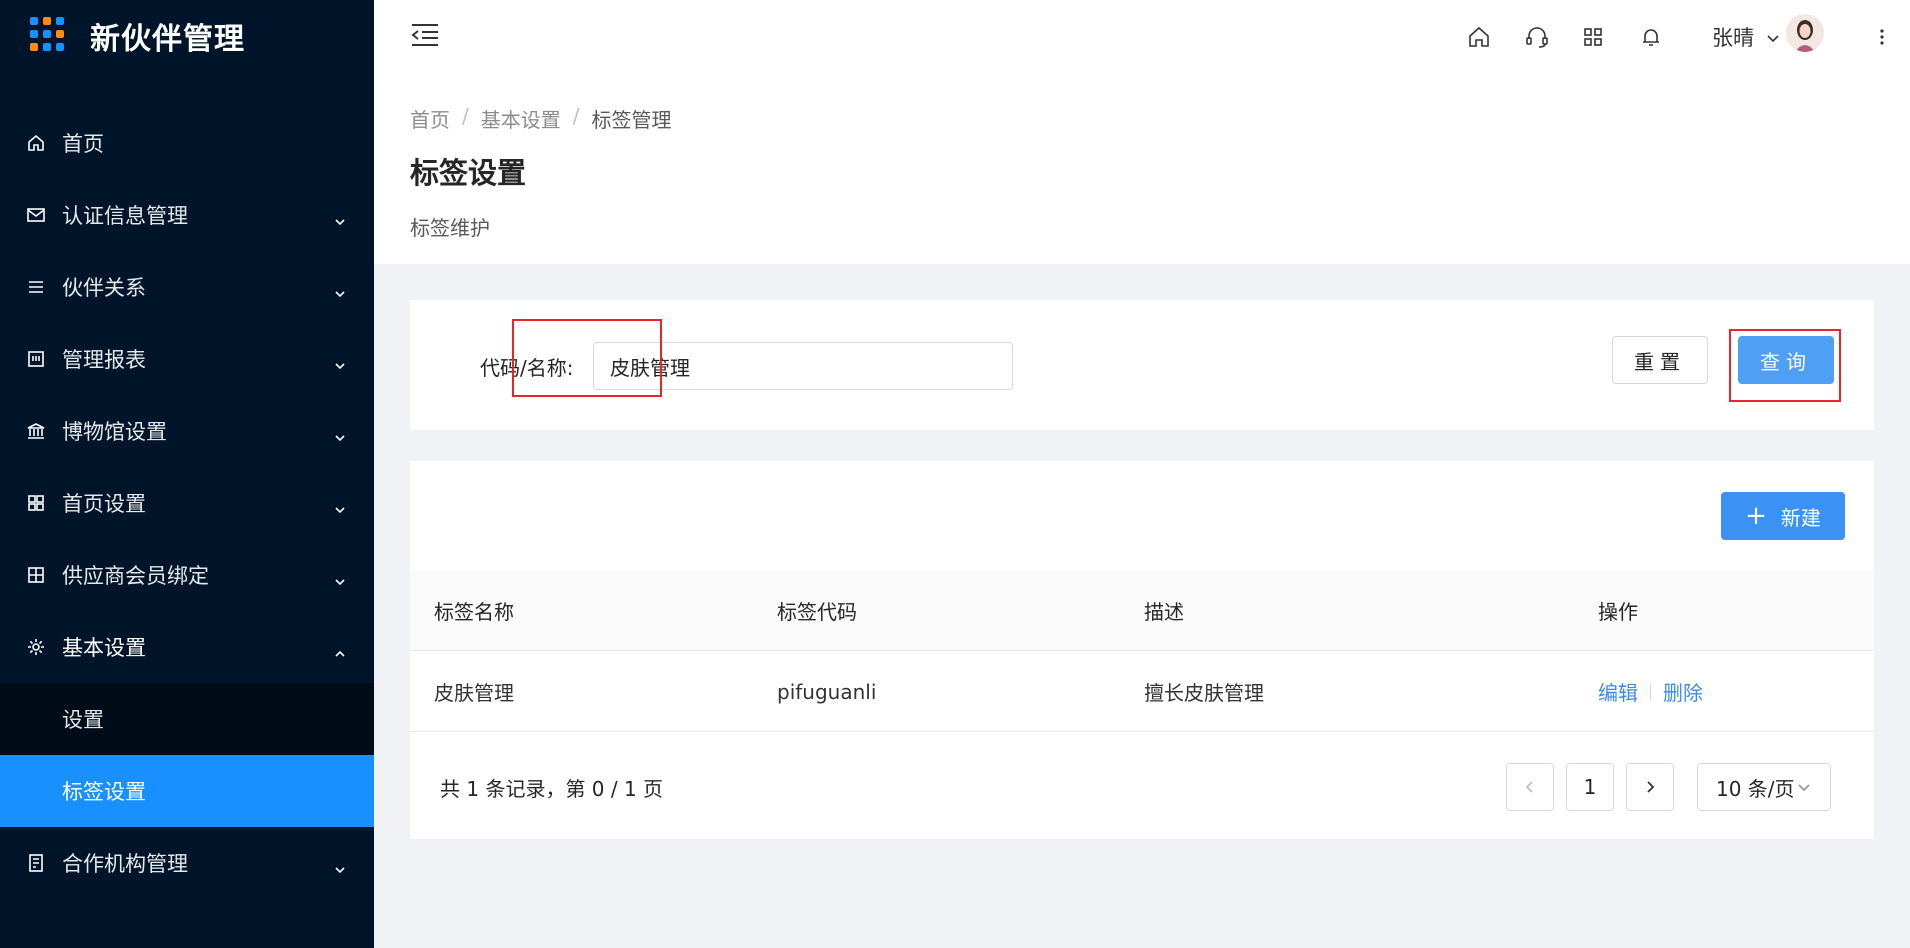 Image resolution: width=1910 pixels, height=948 pixels. I want to click on list-icon, so click(36, 287).